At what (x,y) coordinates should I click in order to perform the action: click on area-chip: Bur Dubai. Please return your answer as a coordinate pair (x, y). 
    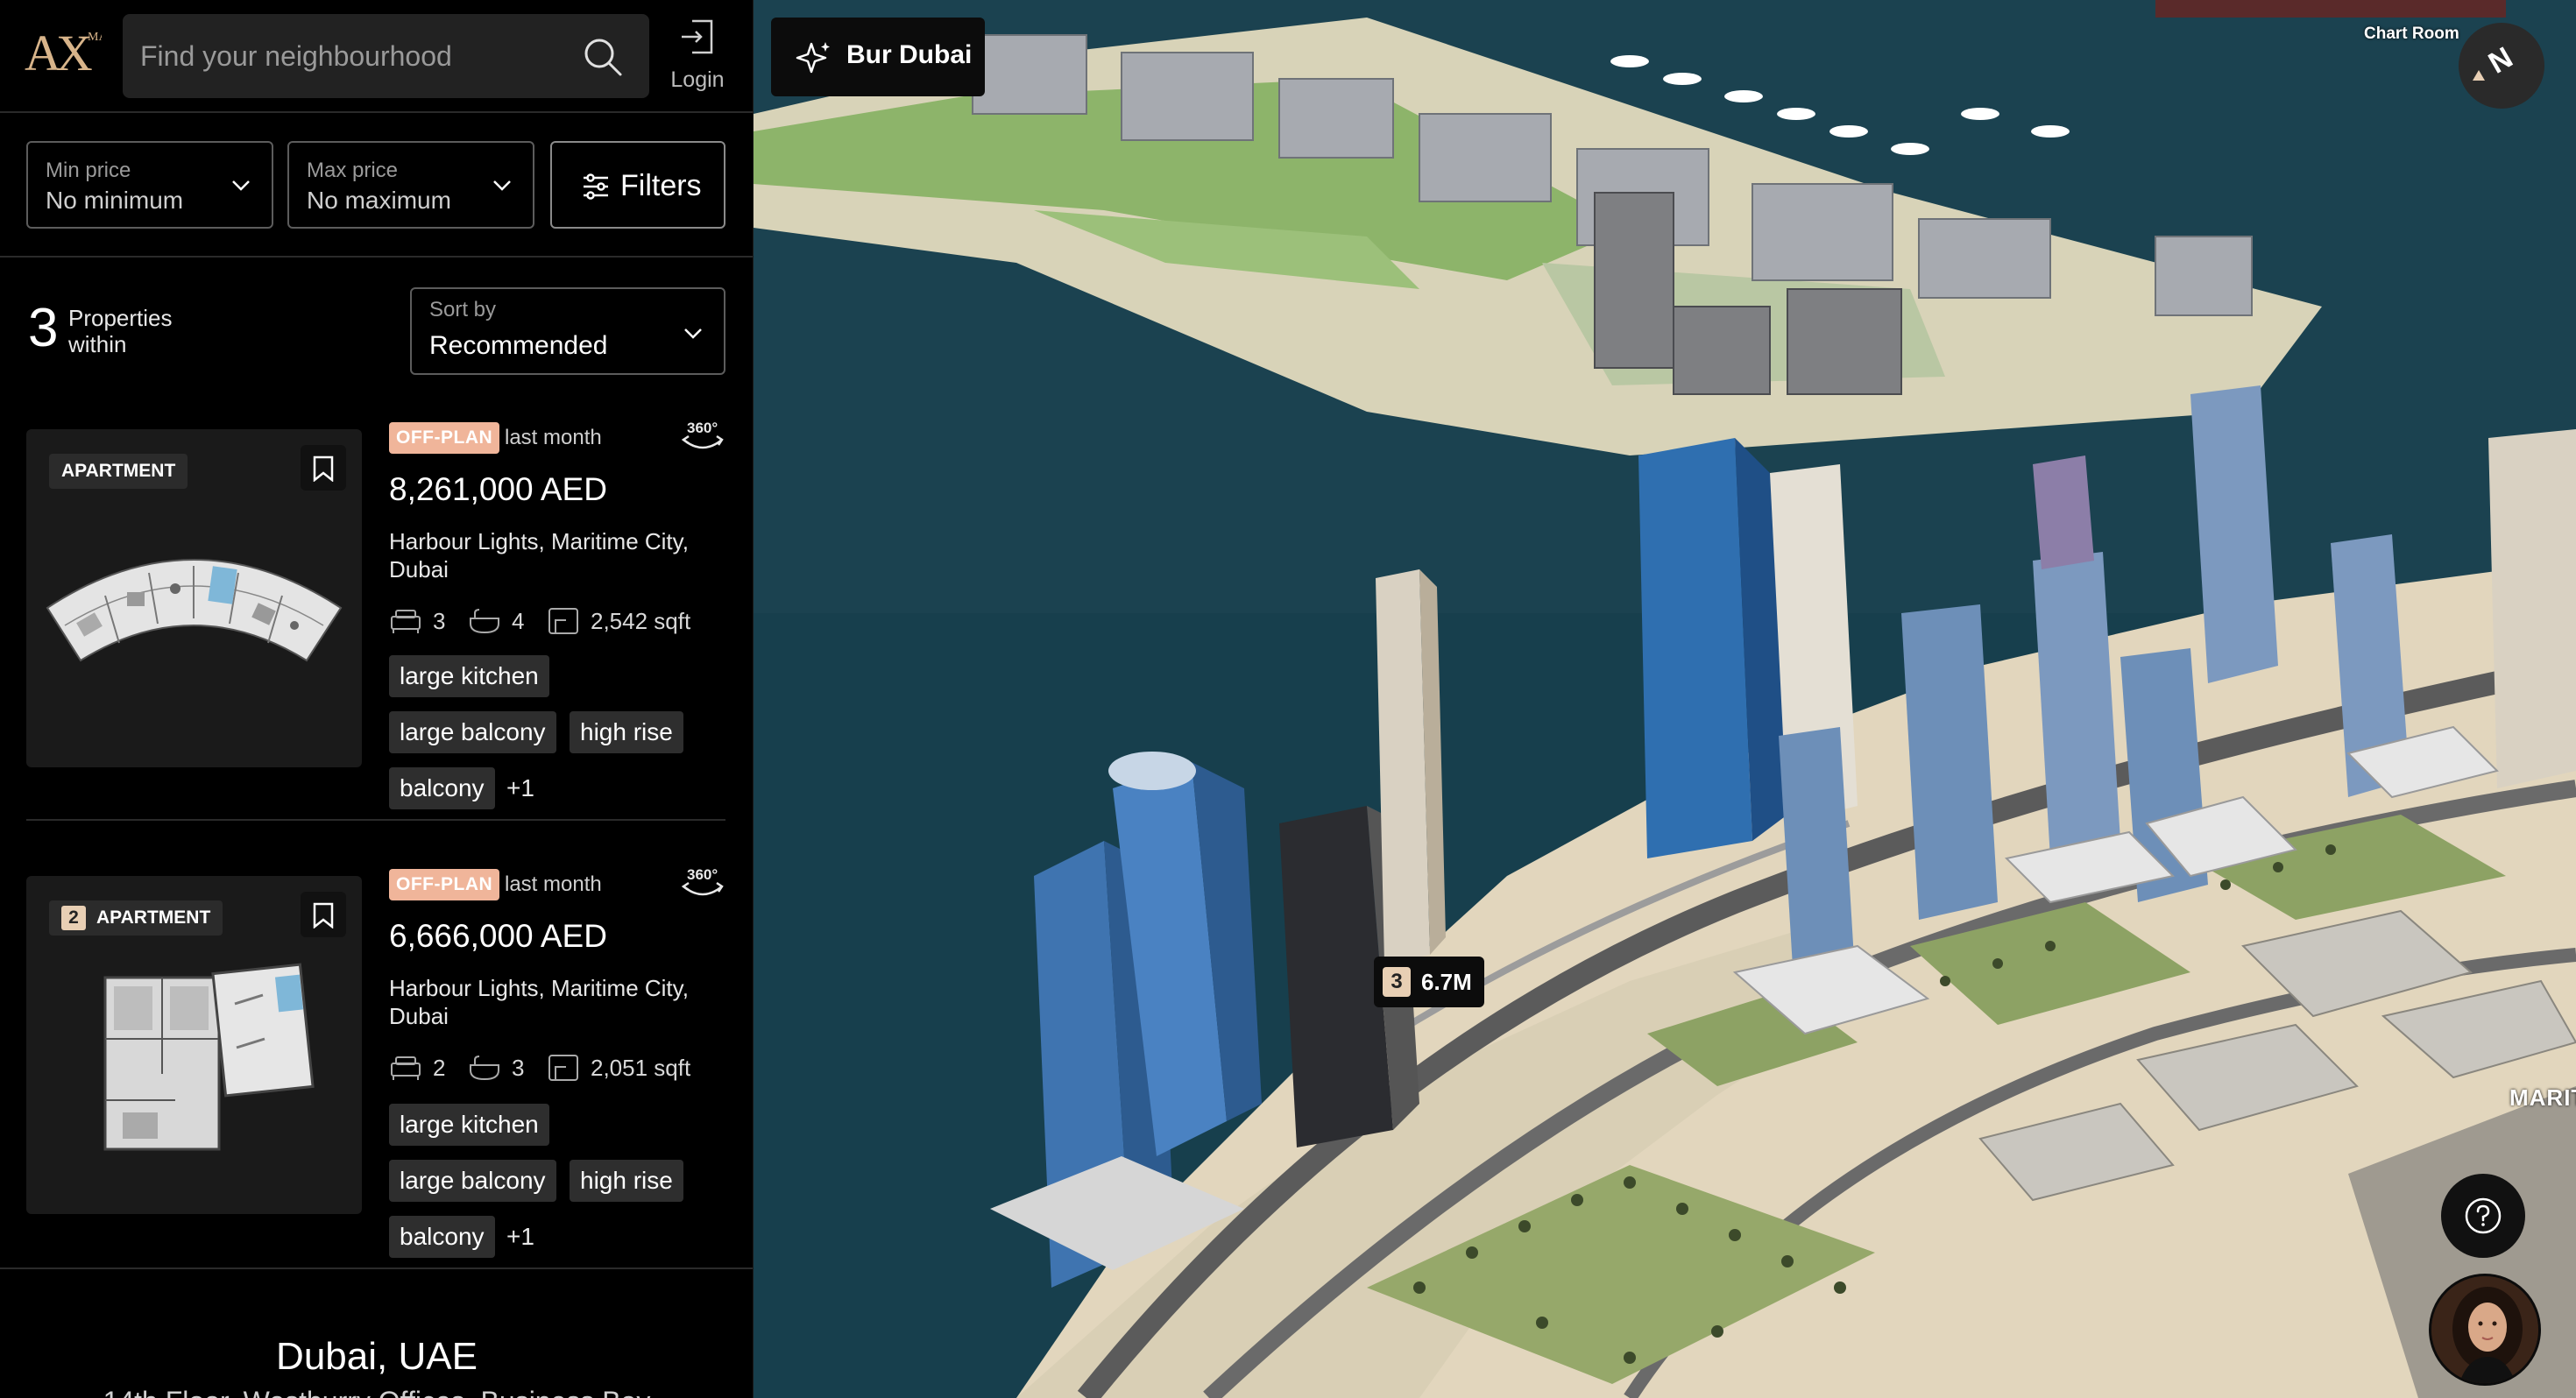
    Looking at the image, I should click on (878, 57).